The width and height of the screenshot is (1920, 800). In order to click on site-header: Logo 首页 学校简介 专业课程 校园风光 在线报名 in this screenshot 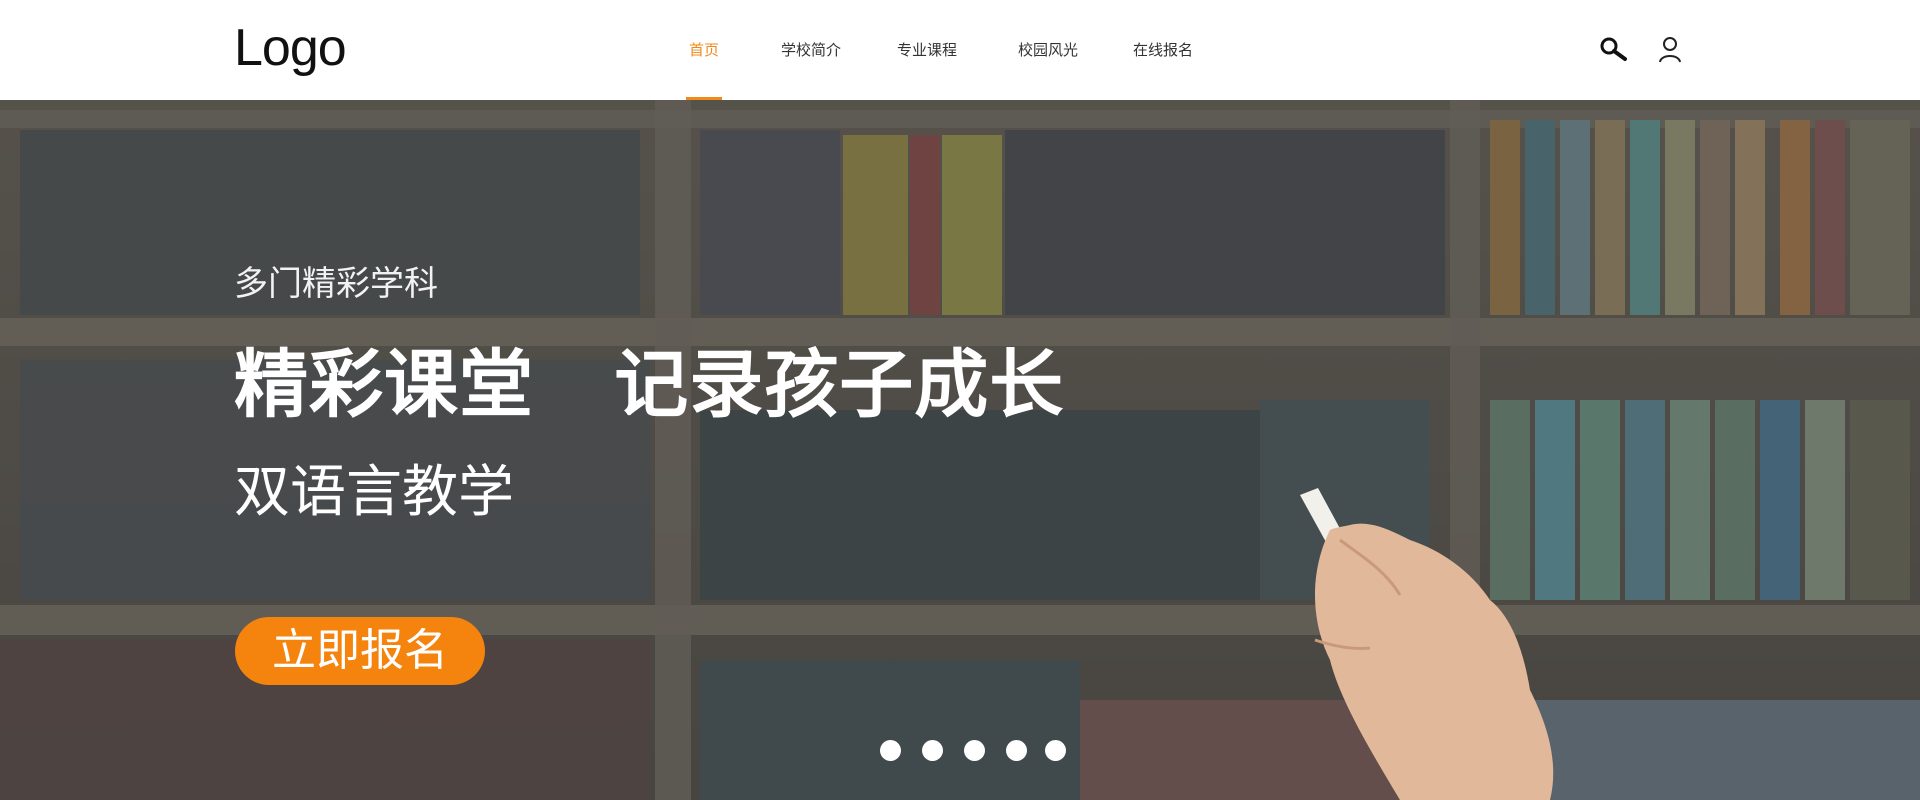, I will do `click(960, 50)`.